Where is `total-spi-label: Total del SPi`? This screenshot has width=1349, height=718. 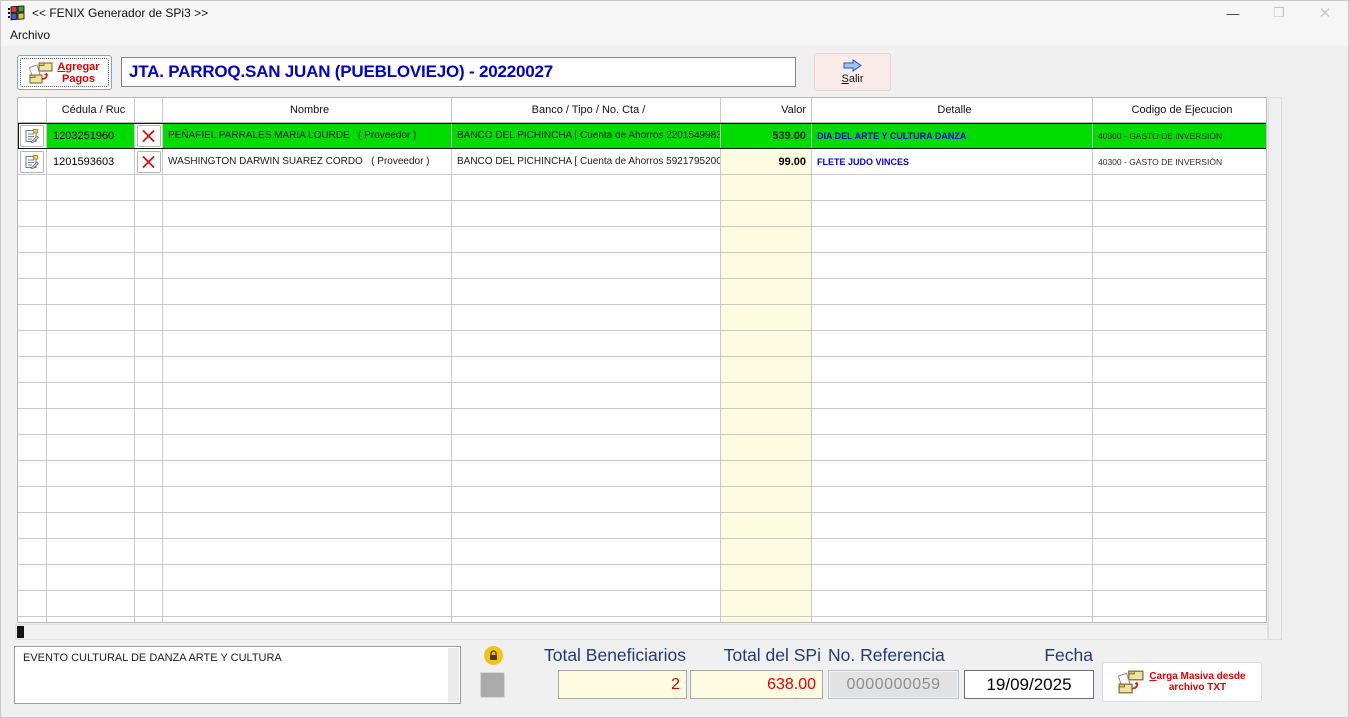
total-spi-label: Total del SPi is located at coordinates (772, 655).